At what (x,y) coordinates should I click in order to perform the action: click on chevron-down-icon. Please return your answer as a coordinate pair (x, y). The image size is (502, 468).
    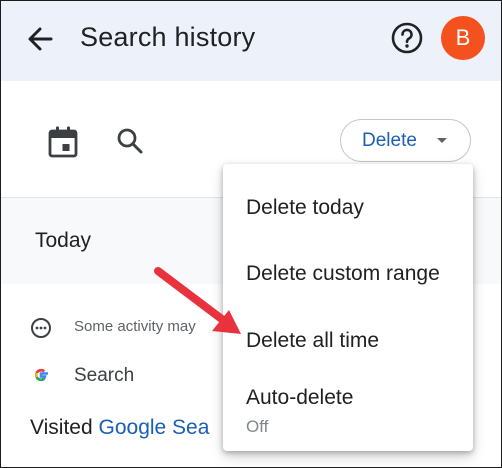
    Looking at the image, I should click on (442, 140).